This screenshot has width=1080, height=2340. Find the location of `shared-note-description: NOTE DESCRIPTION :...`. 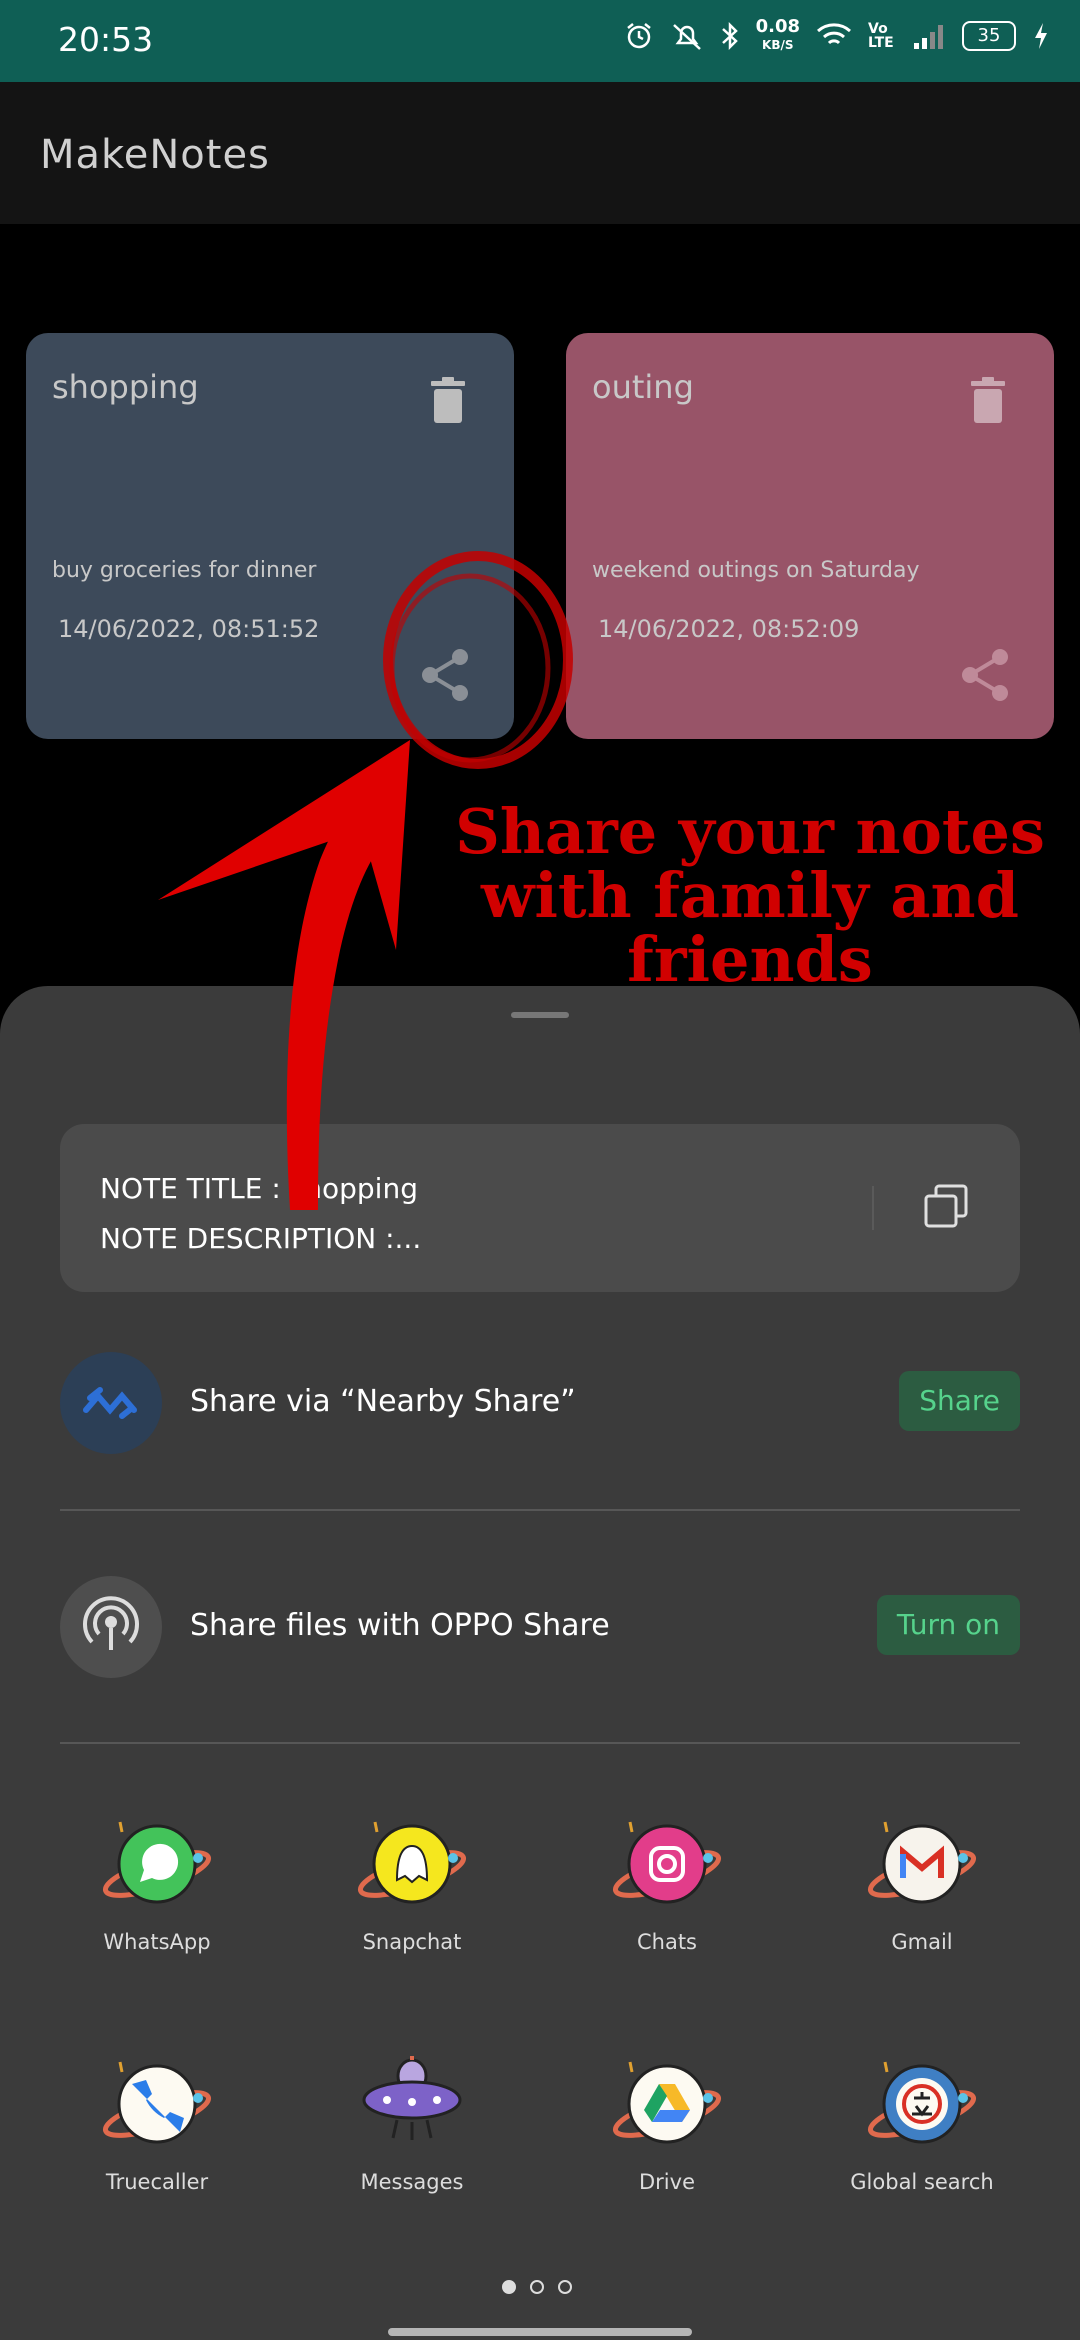

shared-note-description: NOTE DESCRIPTION :... is located at coordinates (261, 1238).